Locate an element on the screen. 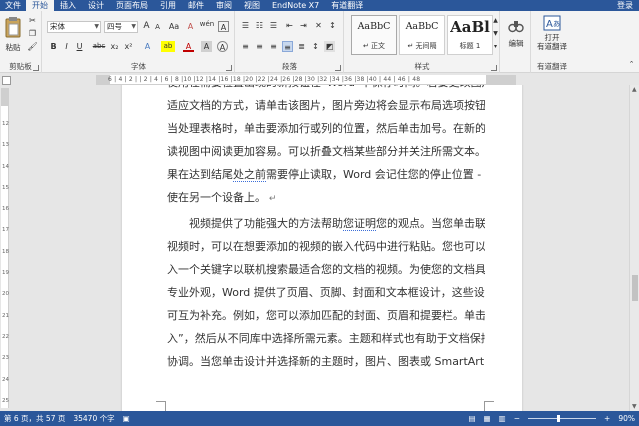 The image size is (639, 426). align-left-icon: ≡ is located at coordinates (245, 46).